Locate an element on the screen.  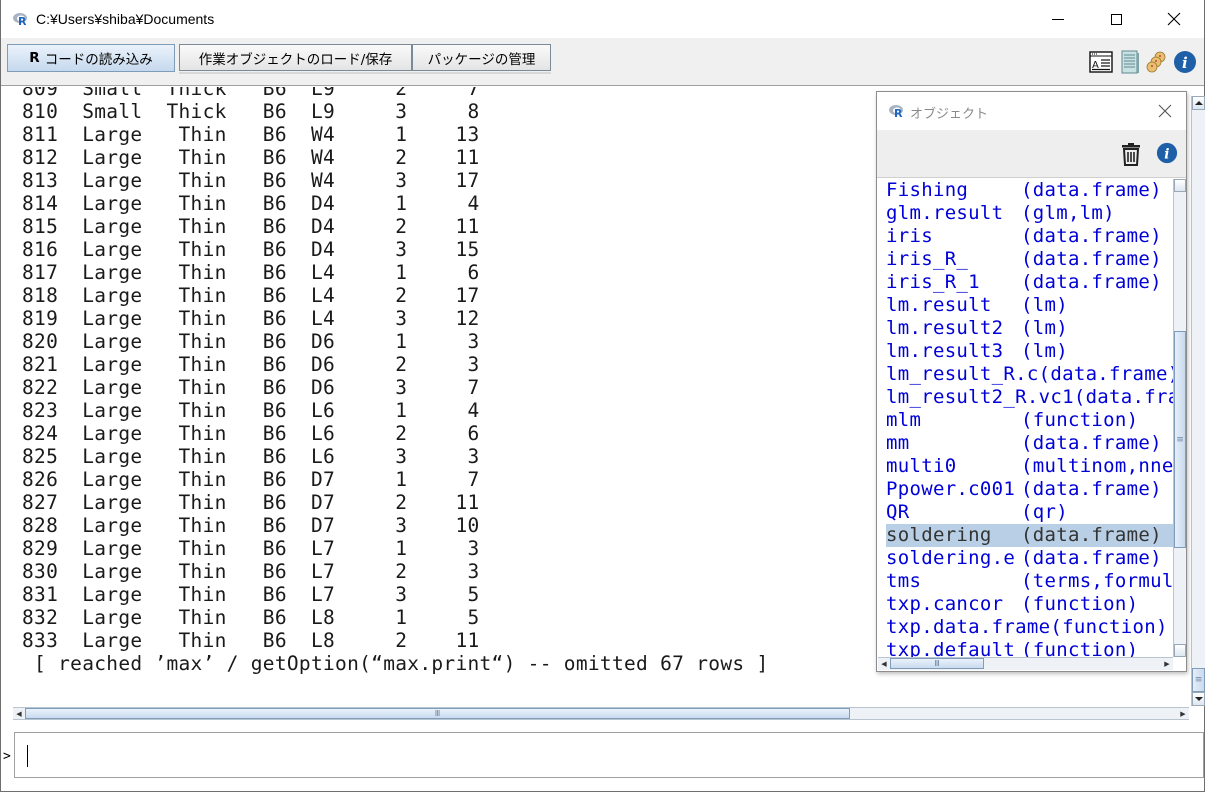
object-list-item: mm (data.frame) is located at coordinates (1029, 443).